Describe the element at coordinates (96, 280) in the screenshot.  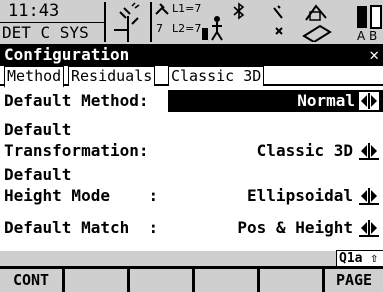
I see `softkey-f2` at that location.